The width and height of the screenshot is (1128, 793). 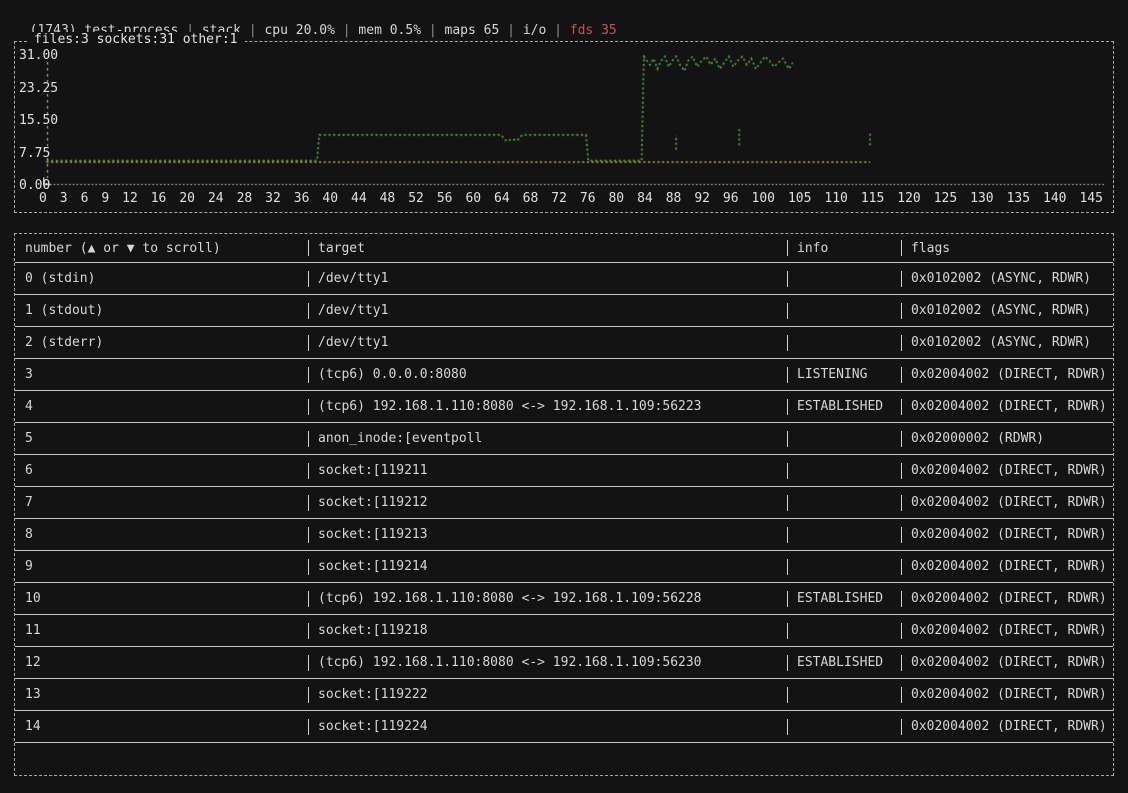 What do you see at coordinates (534, 30) in the screenshot?
I see `tab-io: i/o` at bounding box center [534, 30].